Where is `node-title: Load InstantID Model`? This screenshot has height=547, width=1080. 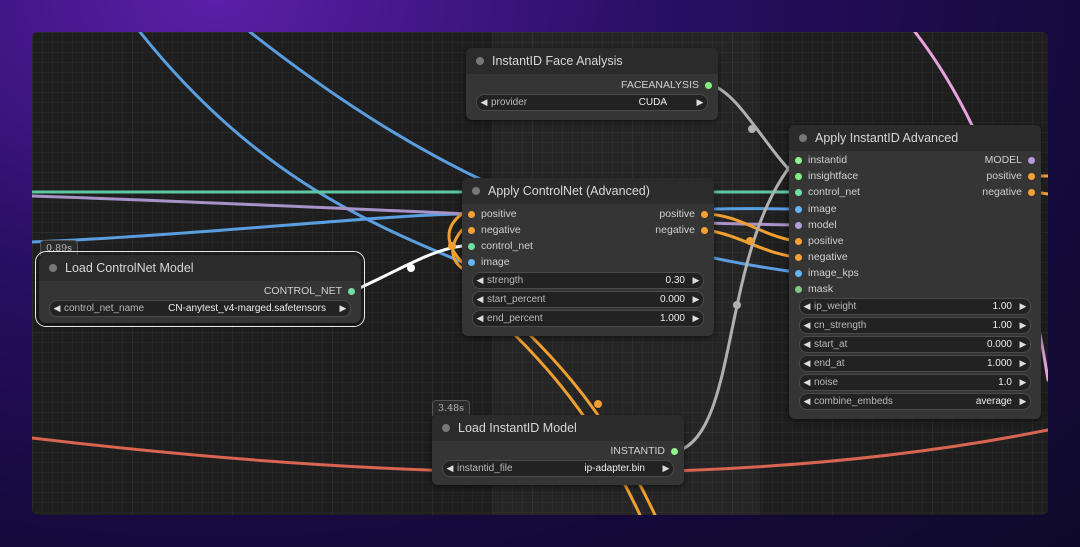 node-title: Load InstantID Model is located at coordinates (558, 428).